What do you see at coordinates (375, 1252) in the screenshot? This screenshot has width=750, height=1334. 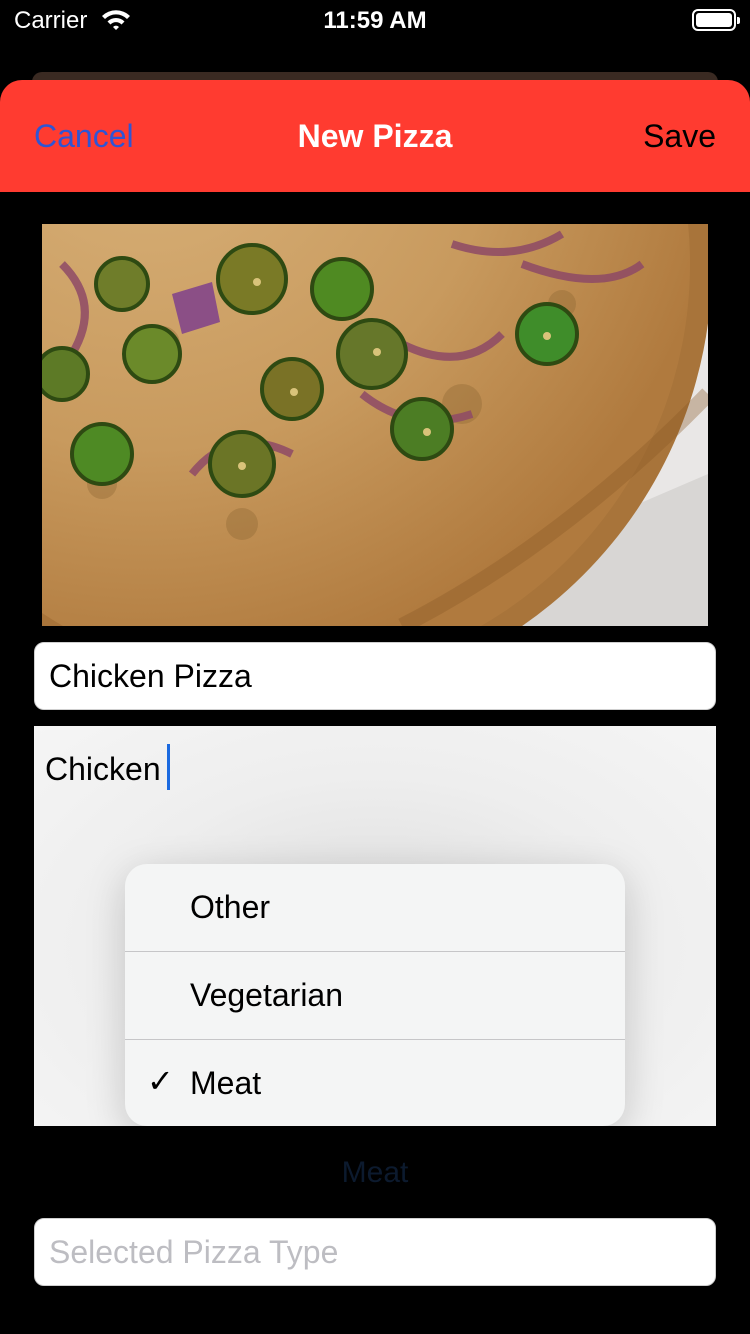 I see `pizza-type-field: Selected Pizza Type` at bounding box center [375, 1252].